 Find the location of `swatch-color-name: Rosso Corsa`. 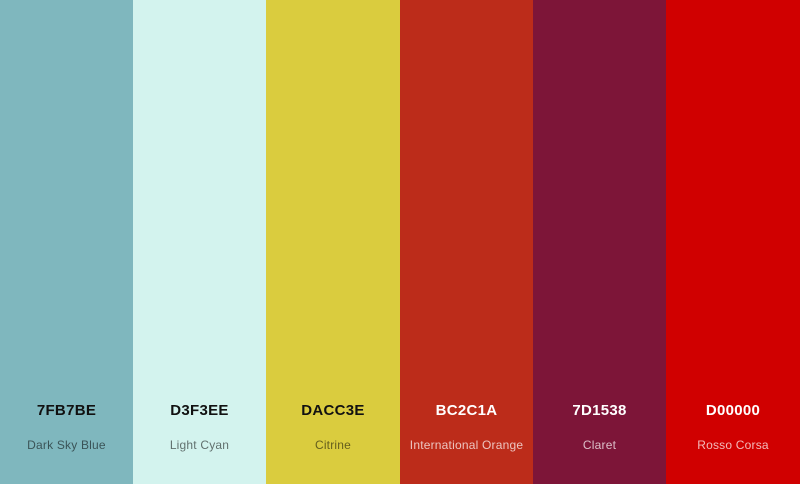

swatch-color-name: Rosso Corsa is located at coordinates (733, 445).